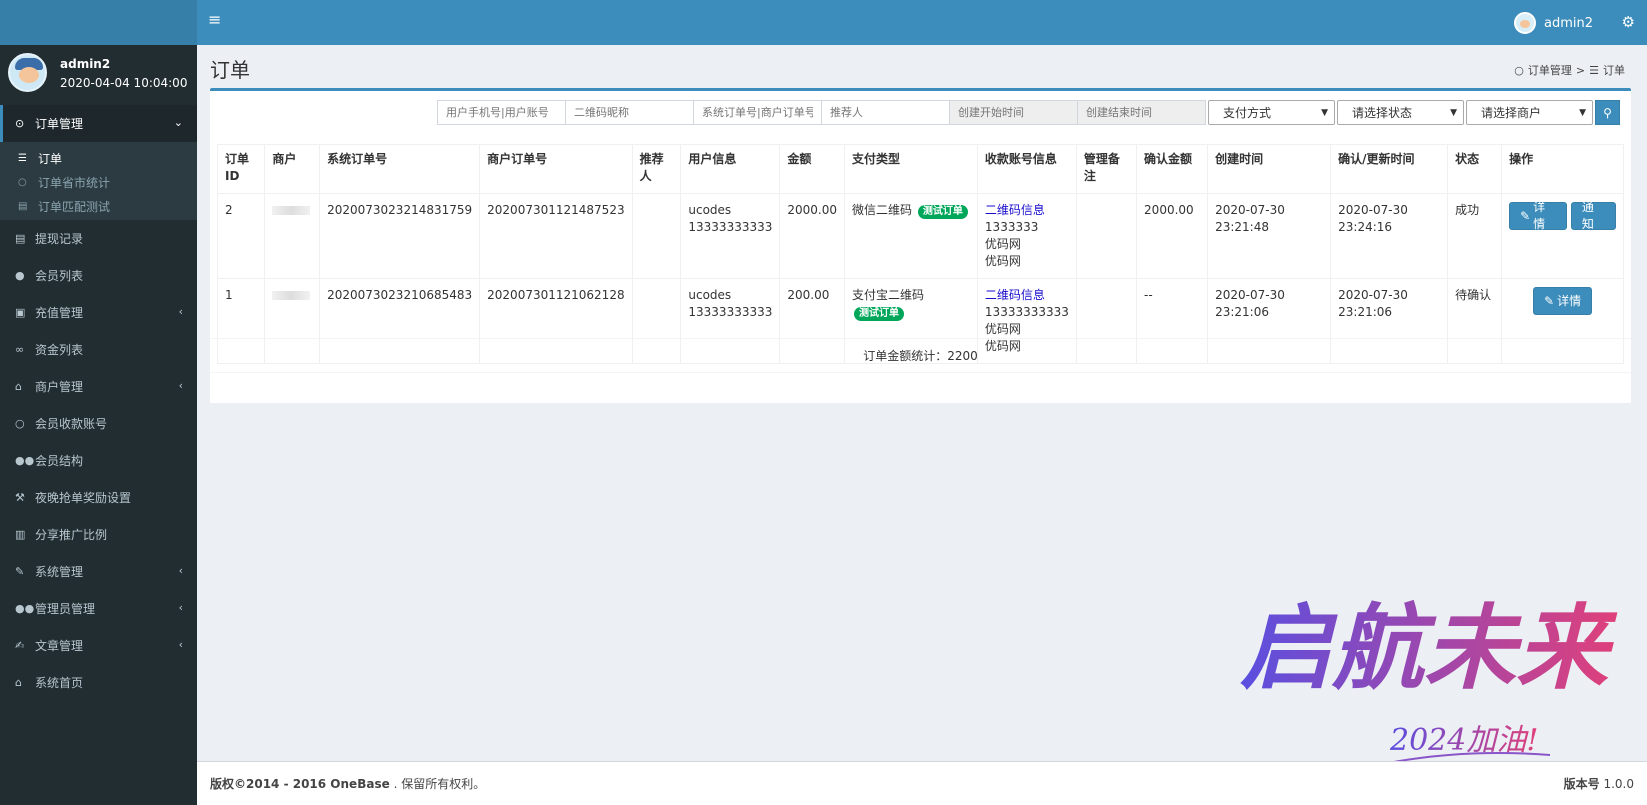  What do you see at coordinates (757, 112) in the screenshot?
I see `order-number-input` at bounding box center [757, 112].